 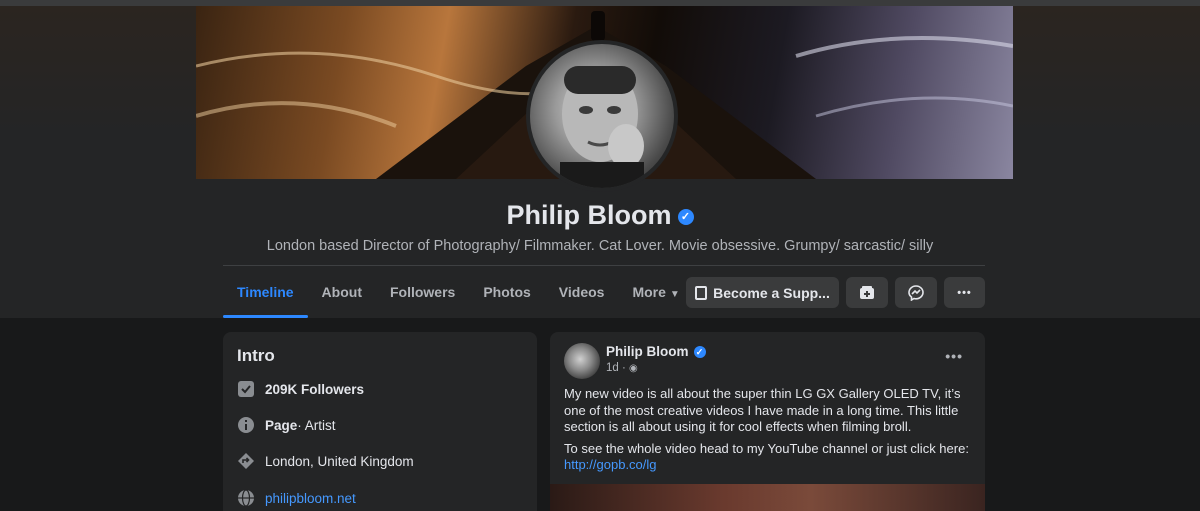 What do you see at coordinates (610, 464) in the screenshot?
I see `post-link: http://gopb.co/lg` at bounding box center [610, 464].